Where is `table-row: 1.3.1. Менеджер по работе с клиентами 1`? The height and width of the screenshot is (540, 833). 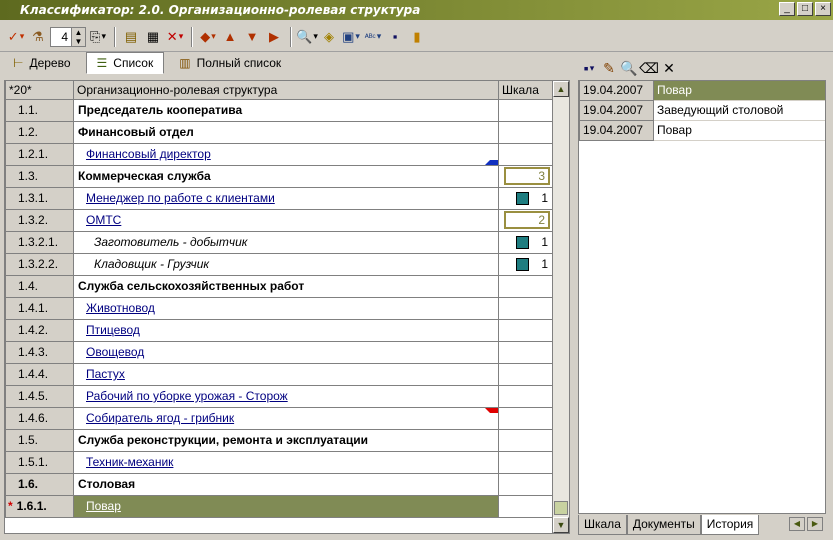 table-row: 1.3.1. Менеджер по работе с клиентами 1 is located at coordinates (279, 198).